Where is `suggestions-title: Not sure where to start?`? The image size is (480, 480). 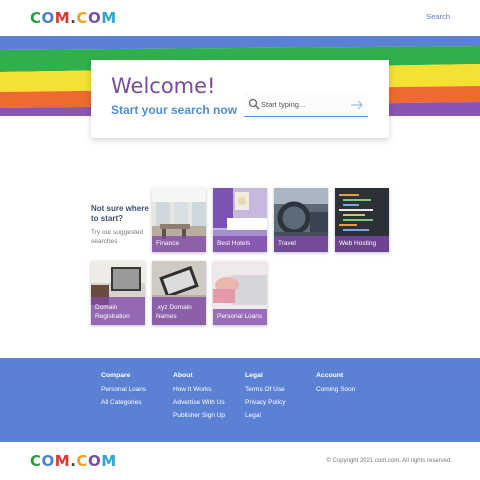
suggestions-title: Not sure where to start? is located at coordinates (120, 213).